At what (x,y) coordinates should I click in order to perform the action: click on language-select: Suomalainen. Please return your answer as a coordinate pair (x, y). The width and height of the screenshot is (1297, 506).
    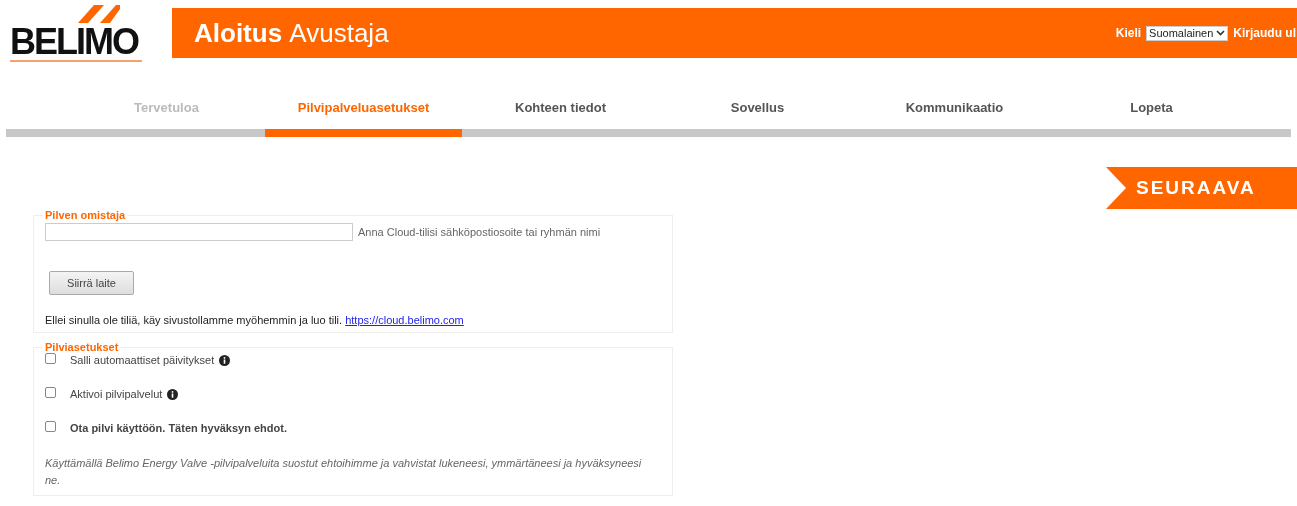
    Looking at the image, I should click on (1187, 33).